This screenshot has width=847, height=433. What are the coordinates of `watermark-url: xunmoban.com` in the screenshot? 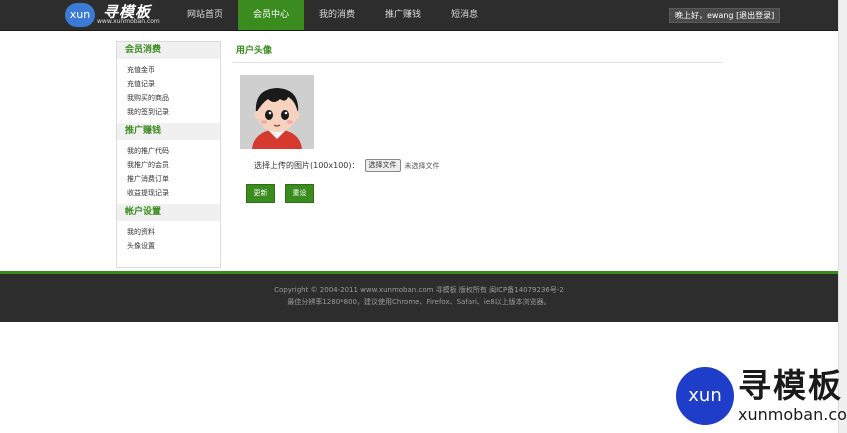 It's located at (792, 414).